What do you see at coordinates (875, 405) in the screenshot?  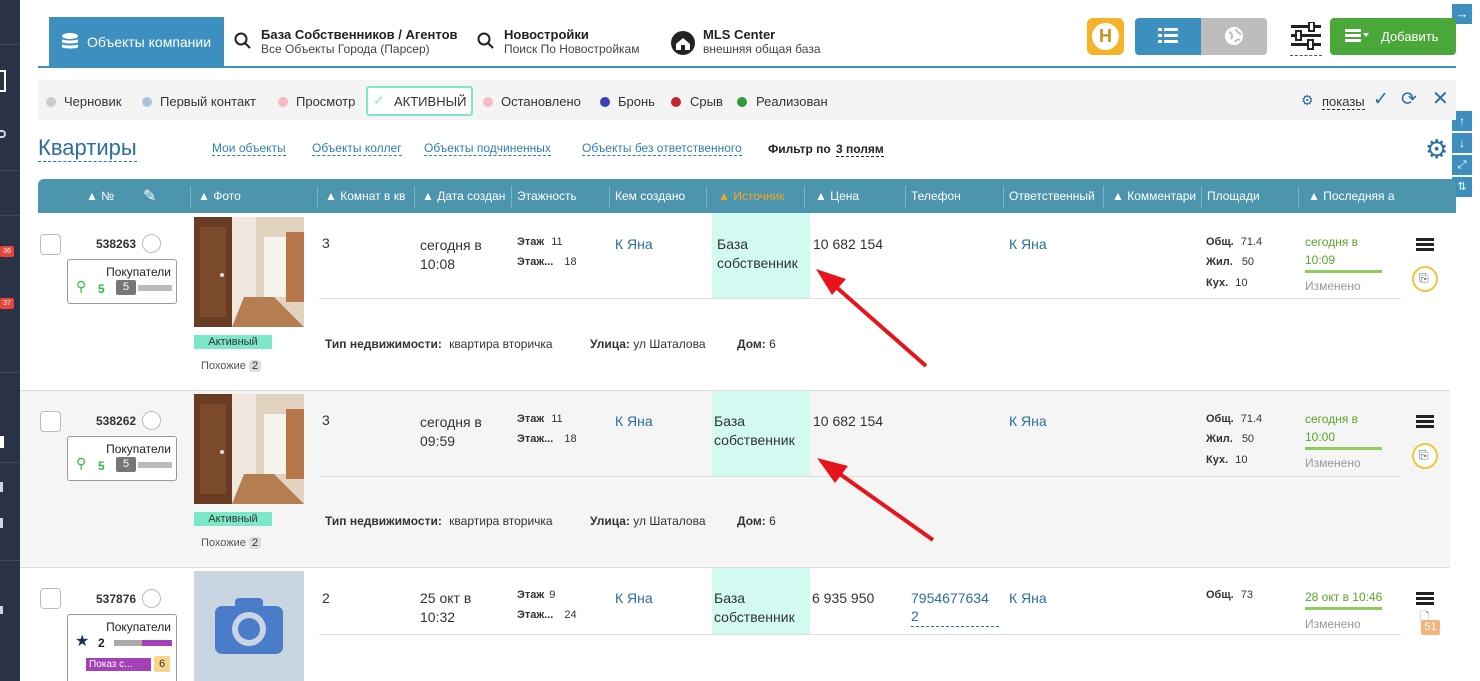 I see `annotation-arrows` at bounding box center [875, 405].